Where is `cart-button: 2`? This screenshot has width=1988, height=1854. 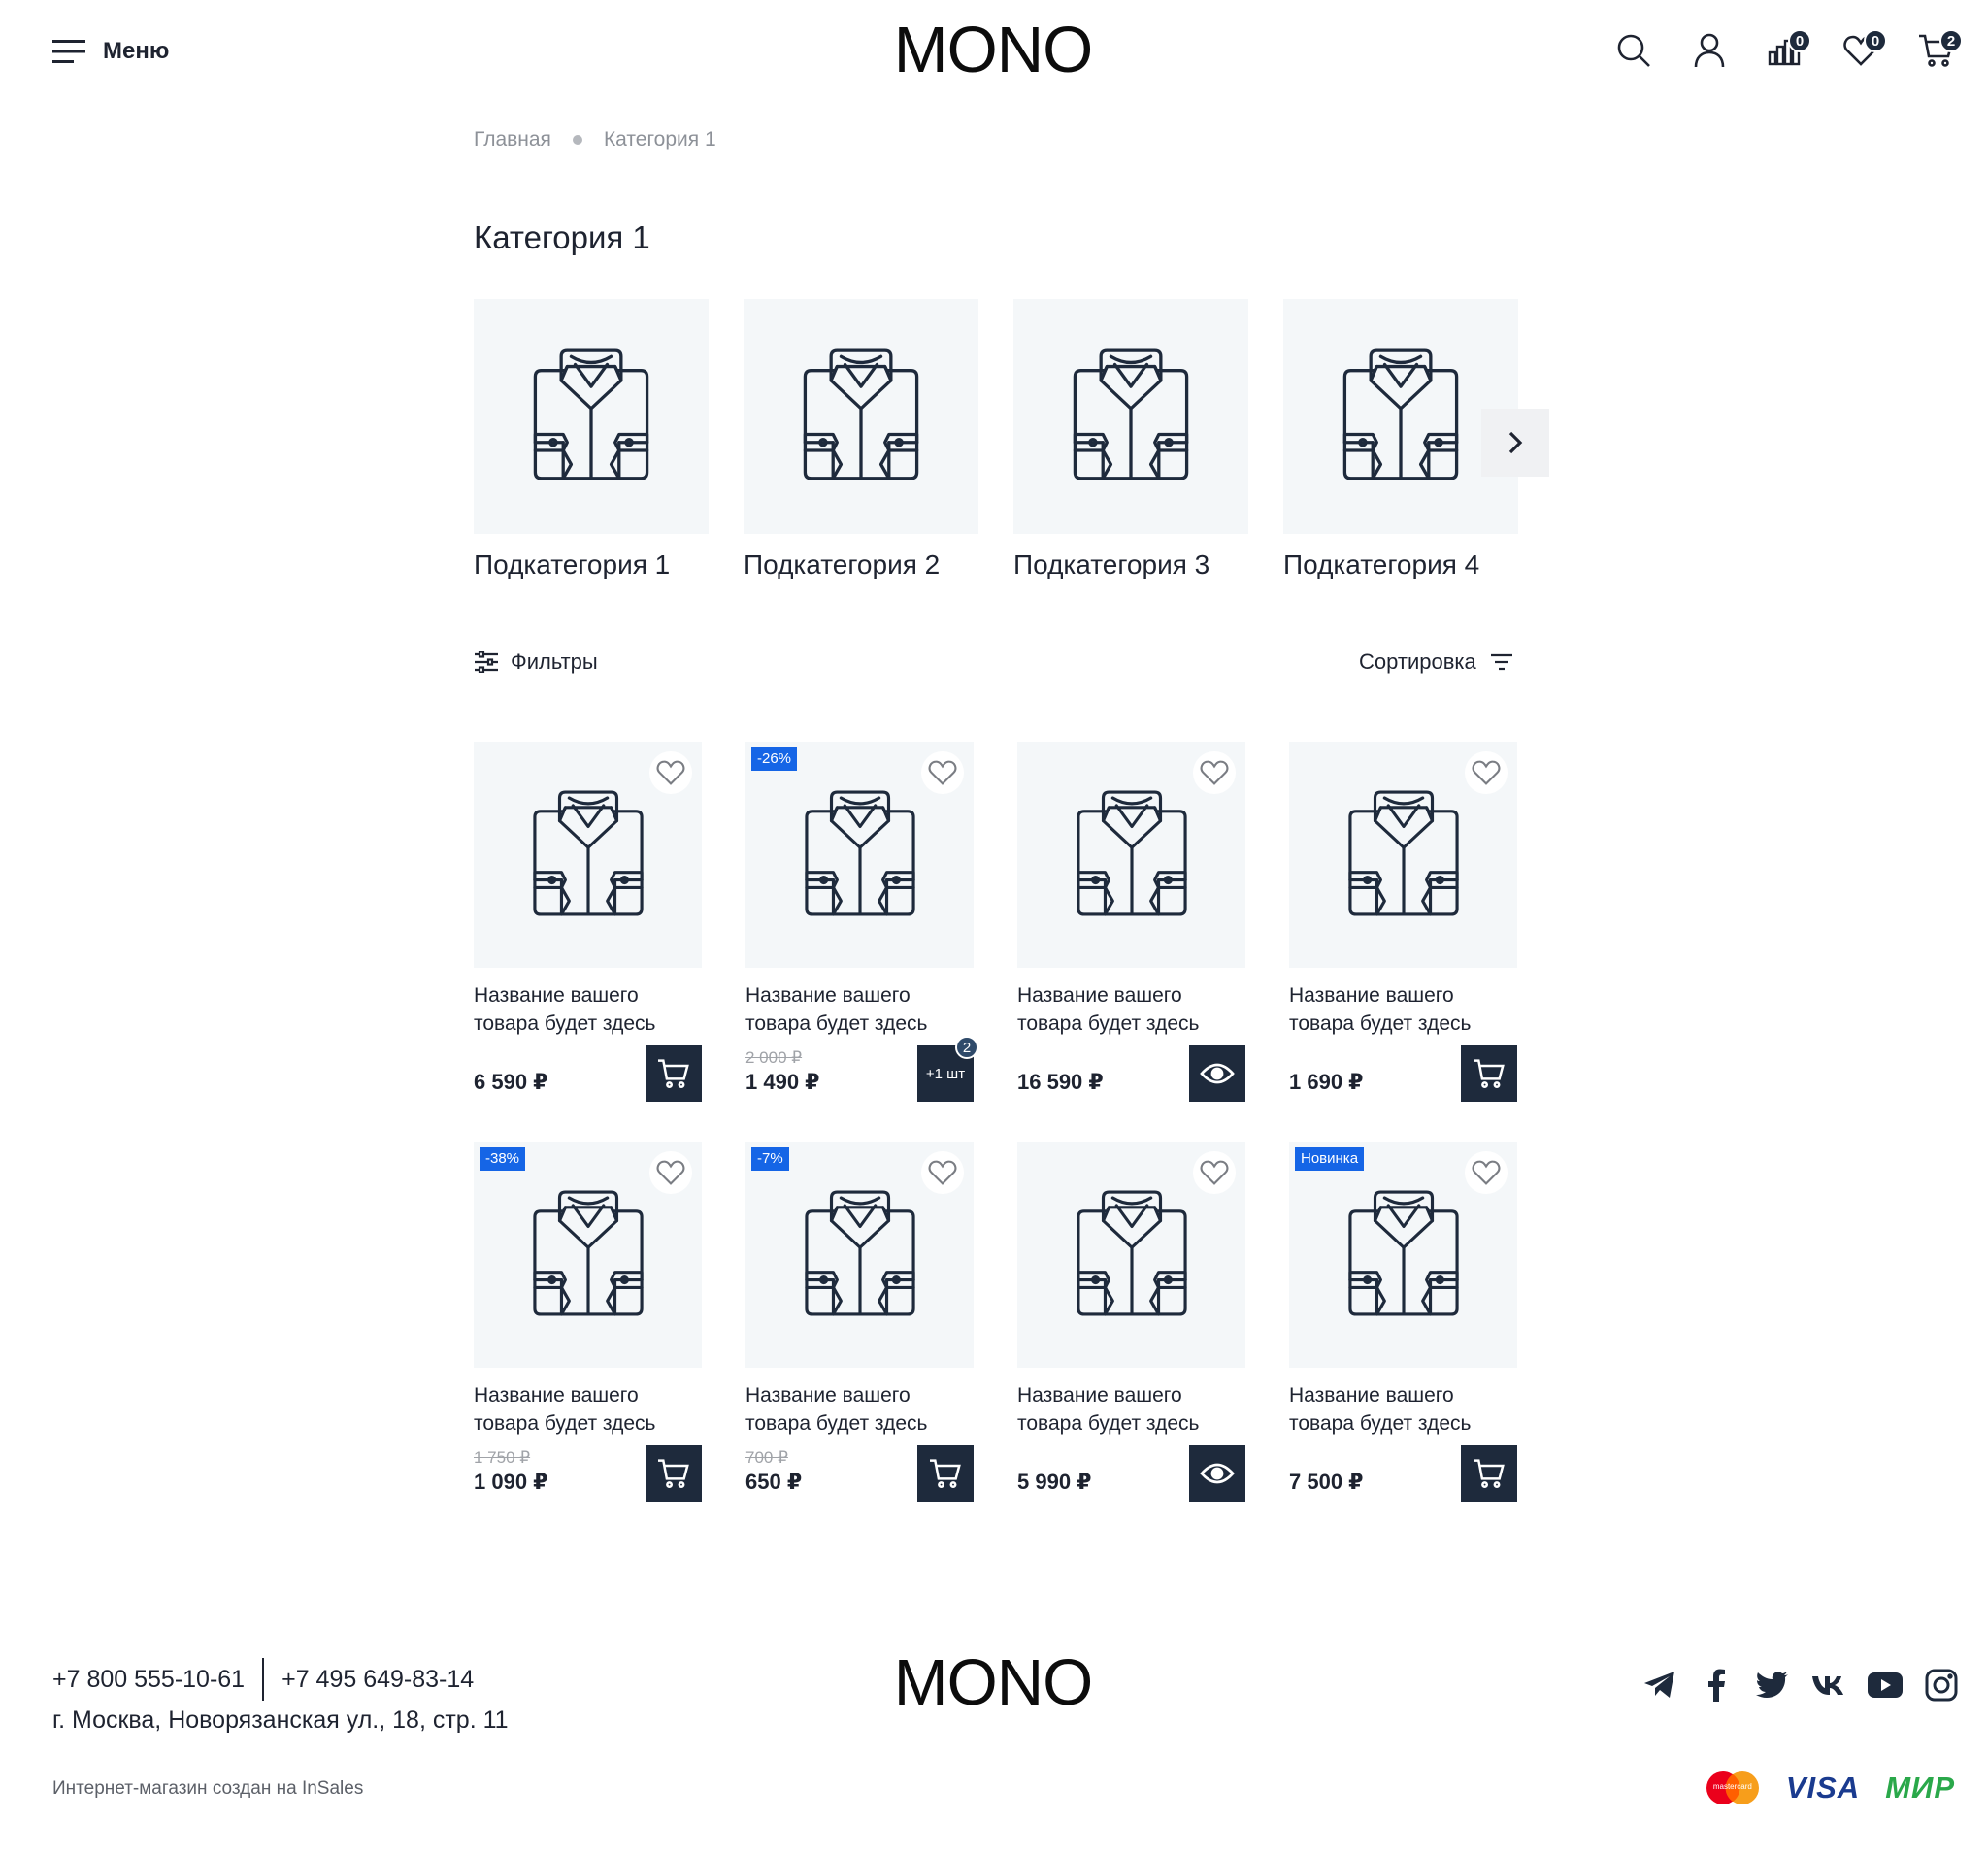
cart-button: 2 is located at coordinates (1939, 50).